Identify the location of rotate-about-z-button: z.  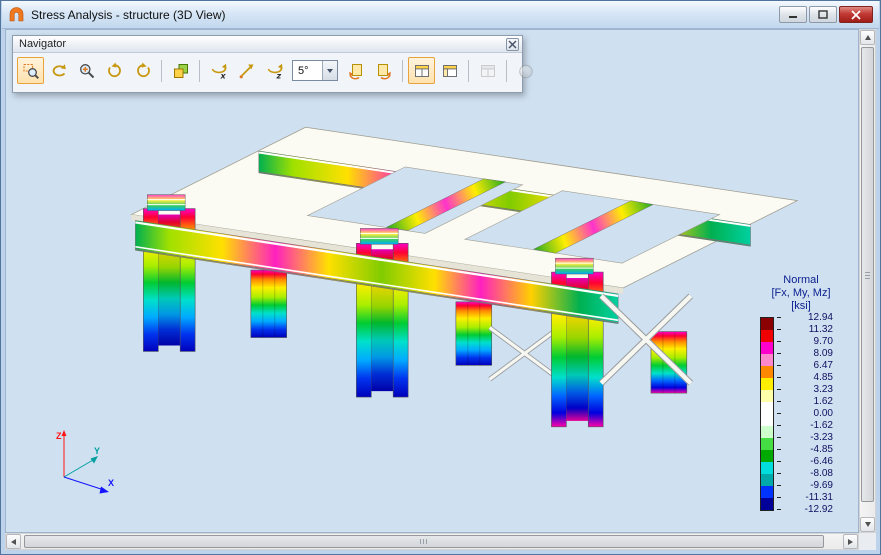
(274, 70).